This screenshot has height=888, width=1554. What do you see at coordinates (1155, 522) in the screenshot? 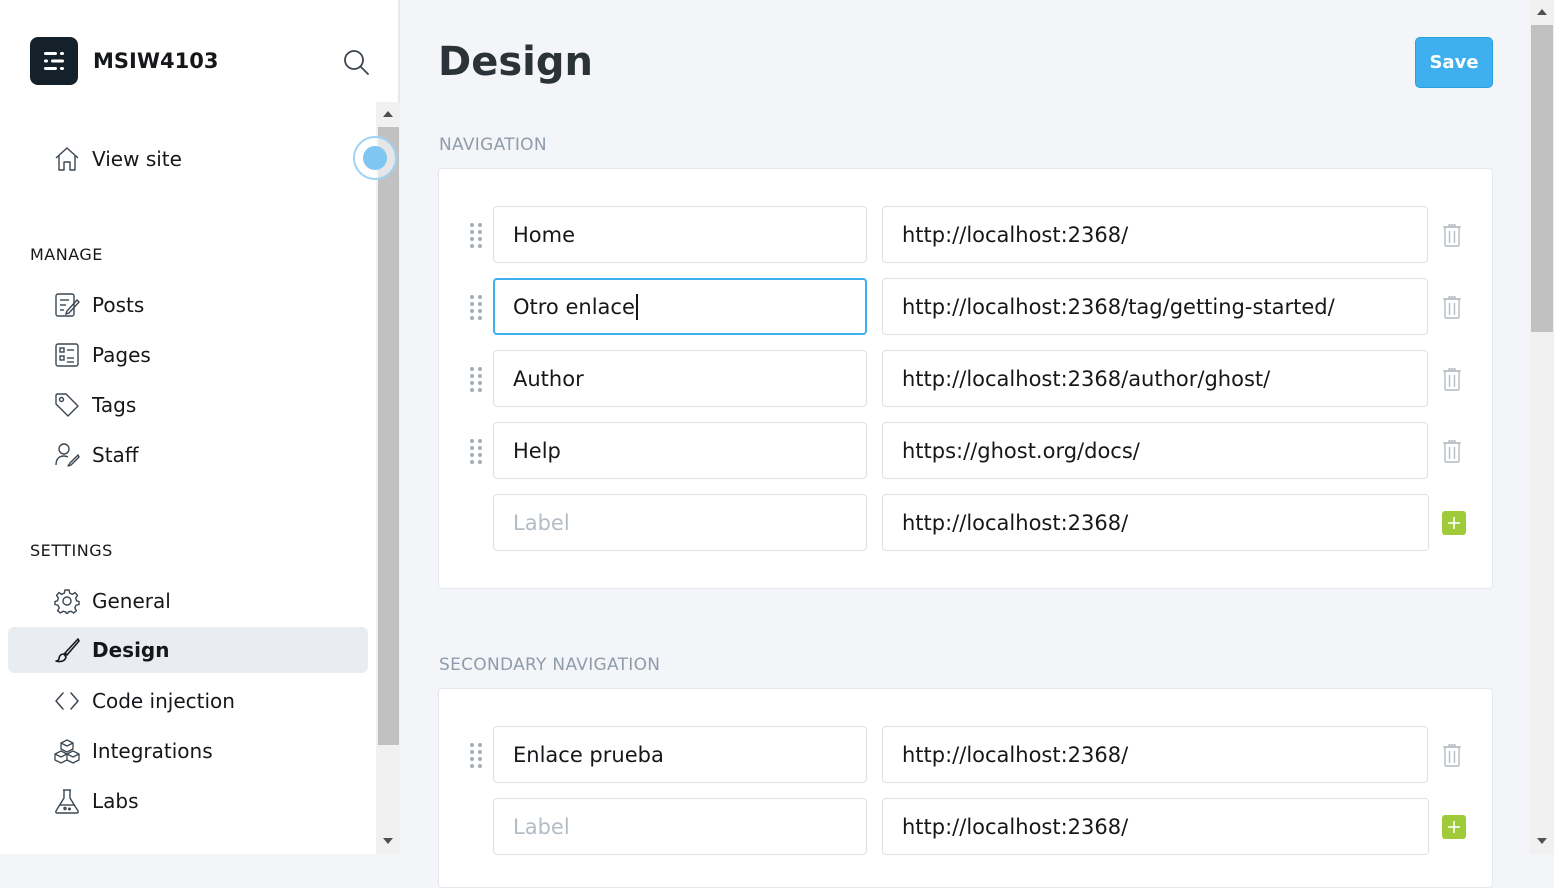
I see `new-nav-url-input: http://localhost:2368/` at bounding box center [1155, 522].